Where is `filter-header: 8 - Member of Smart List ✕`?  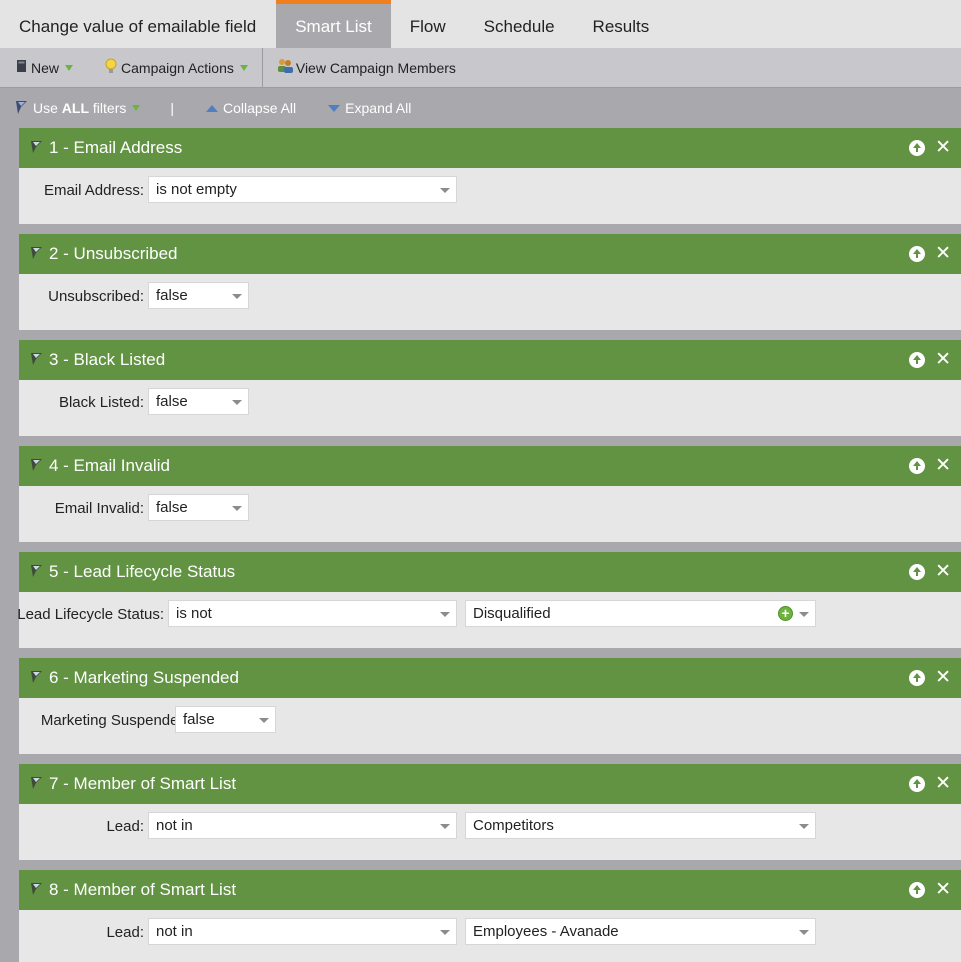 filter-header: 8 - Member of Smart List ✕ is located at coordinates (490, 890).